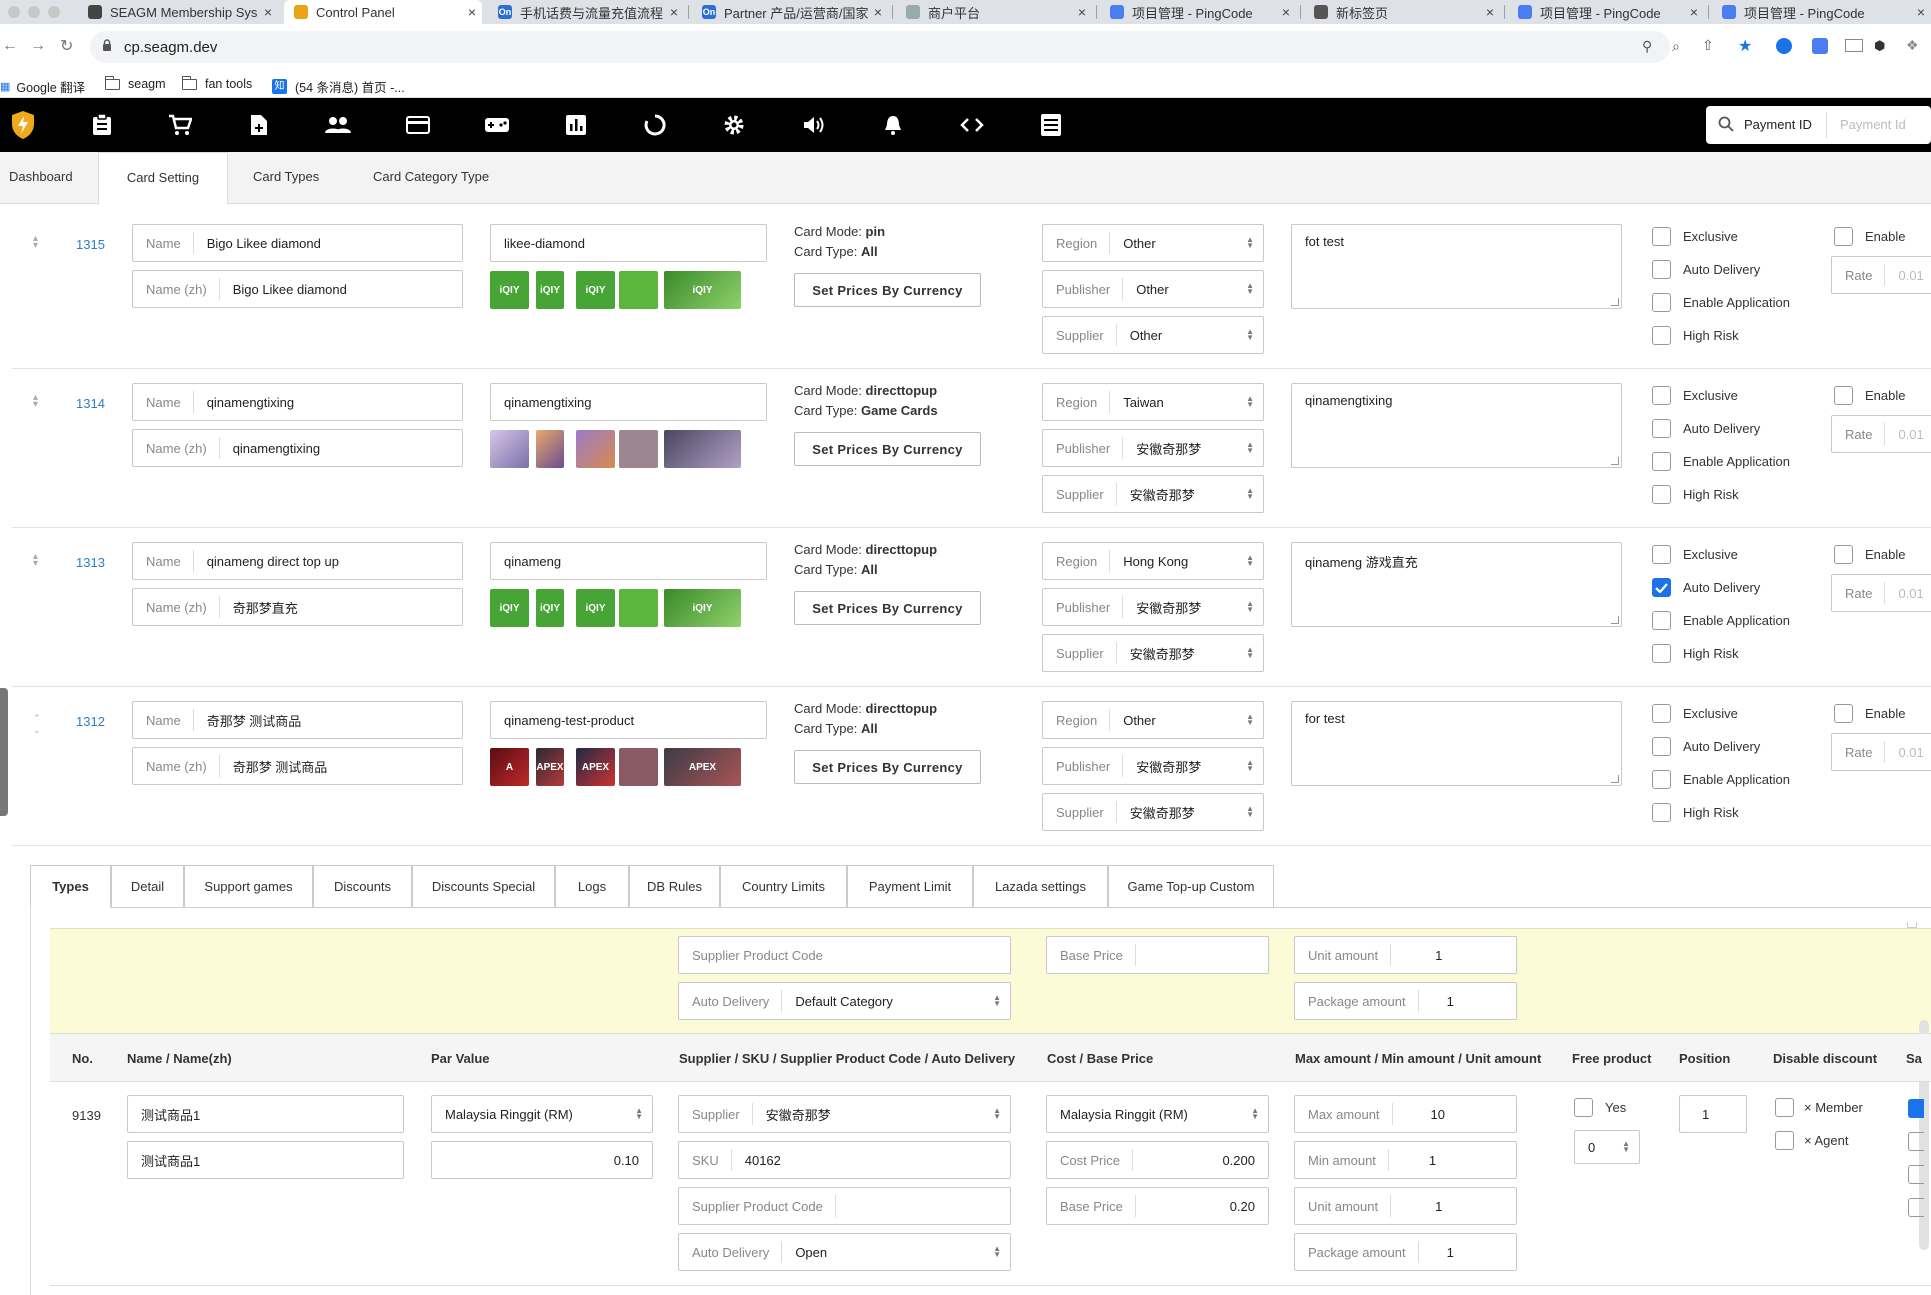  I want to click on type-auto-delivery-select: Auto Delivery Open ▲ ▼, so click(844, 1252).